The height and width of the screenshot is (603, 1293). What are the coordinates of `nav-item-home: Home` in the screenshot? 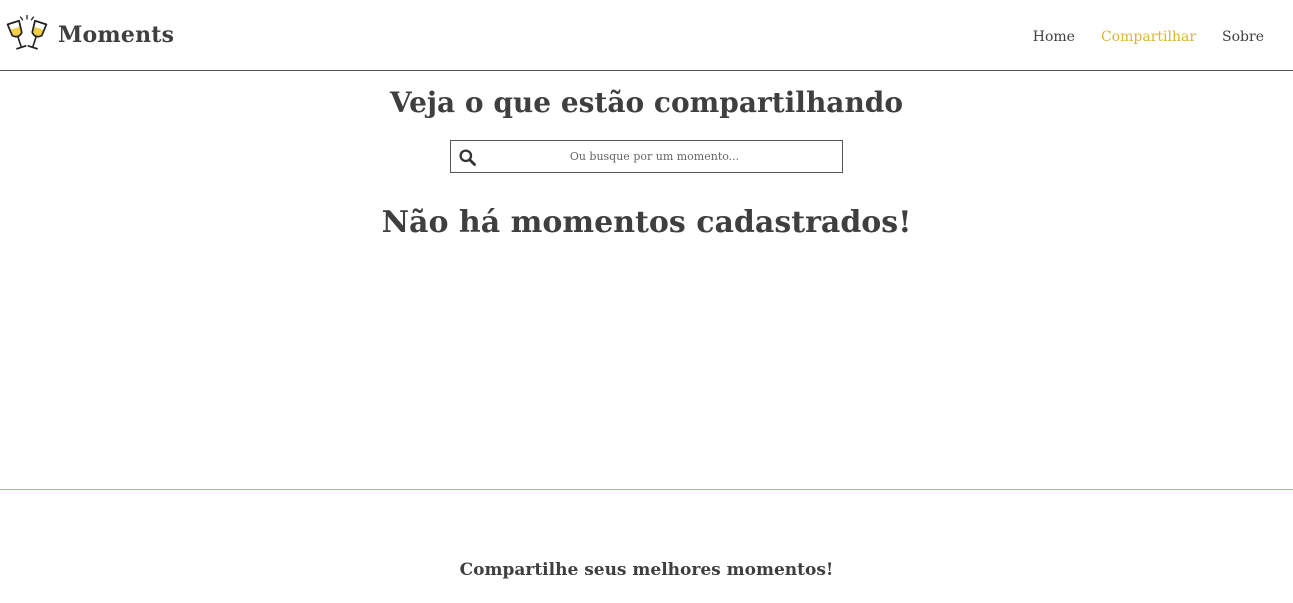 It's located at (1054, 35).